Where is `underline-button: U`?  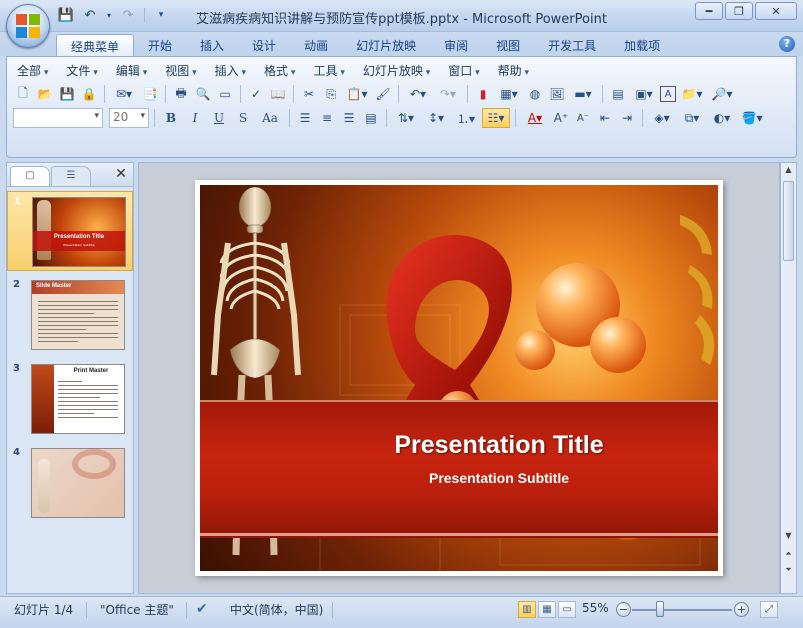 underline-button: U is located at coordinates (219, 118).